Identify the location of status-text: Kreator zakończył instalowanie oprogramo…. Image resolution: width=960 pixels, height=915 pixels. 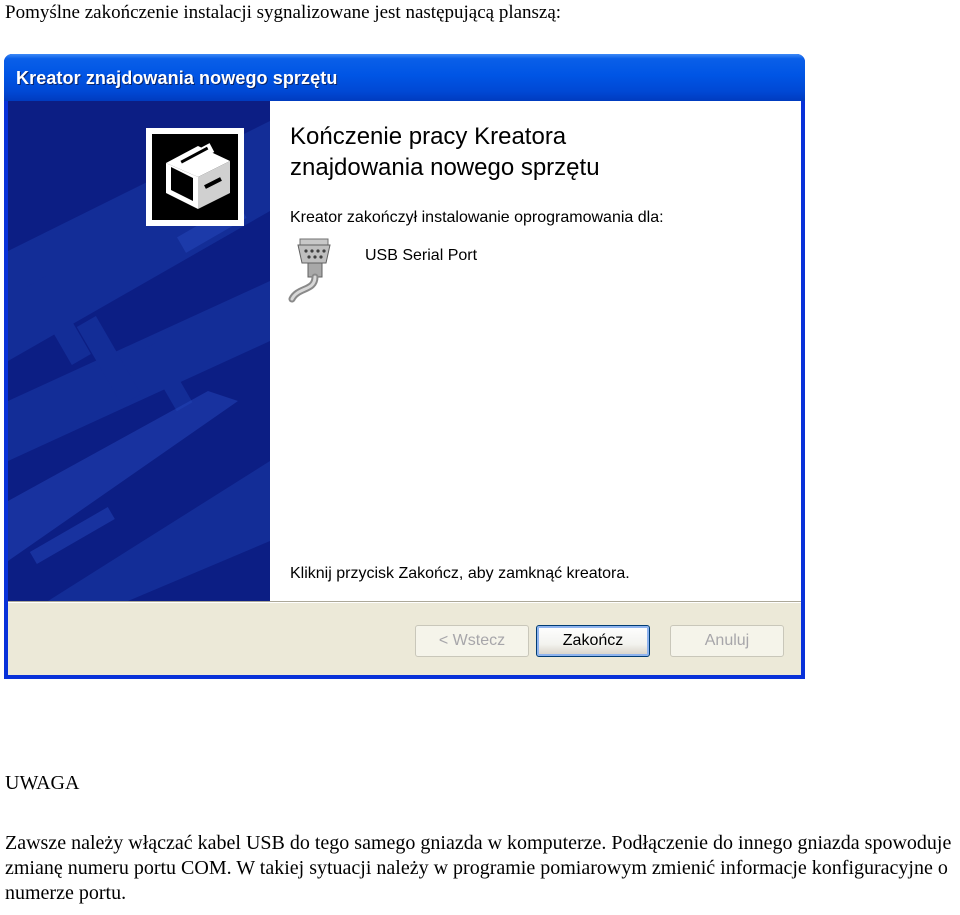
(477, 217).